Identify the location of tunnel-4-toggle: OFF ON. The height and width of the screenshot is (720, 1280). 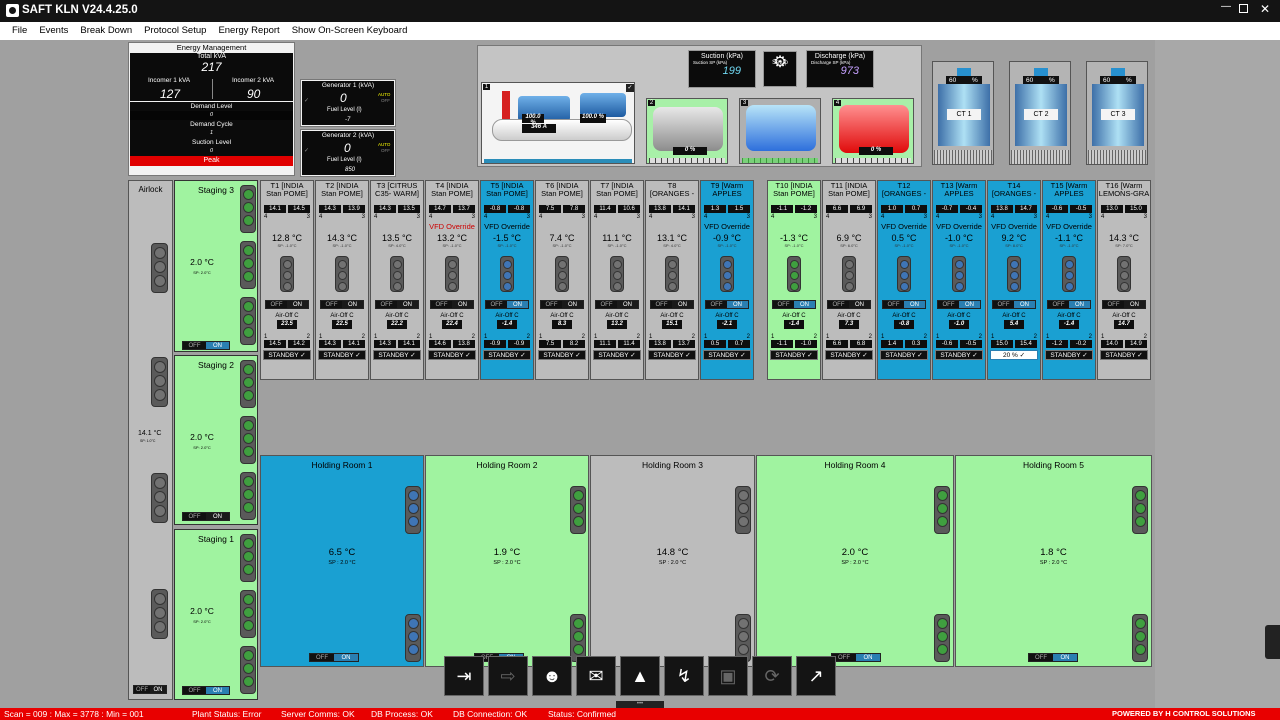
(452, 304).